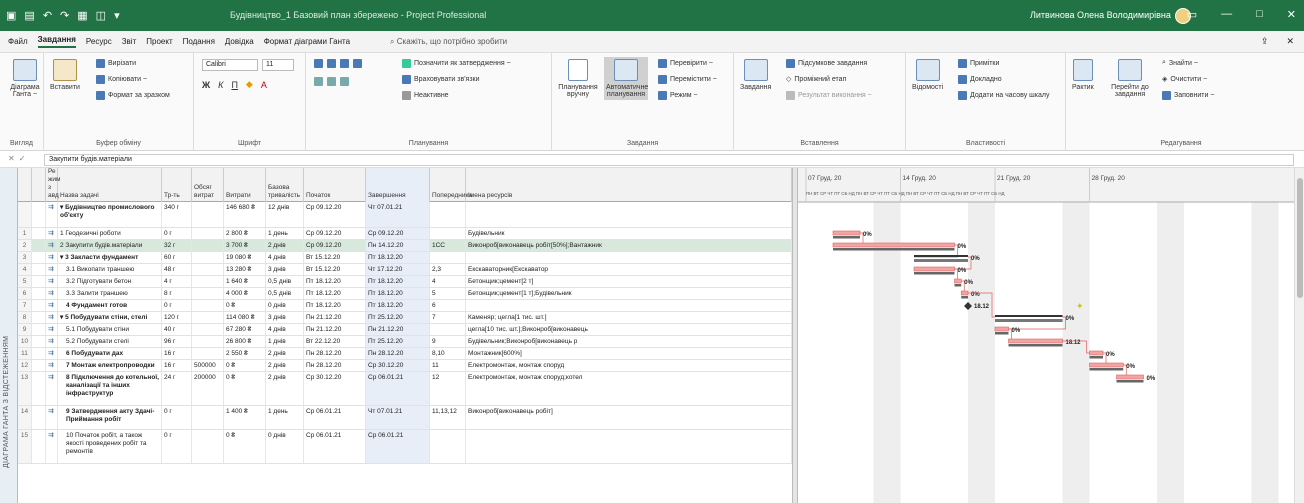 The height and width of the screenshot is (503, 1304). Describe the element at coordinates (29, 15) in the screenshot. I see `save-icon: ▤` at that location.